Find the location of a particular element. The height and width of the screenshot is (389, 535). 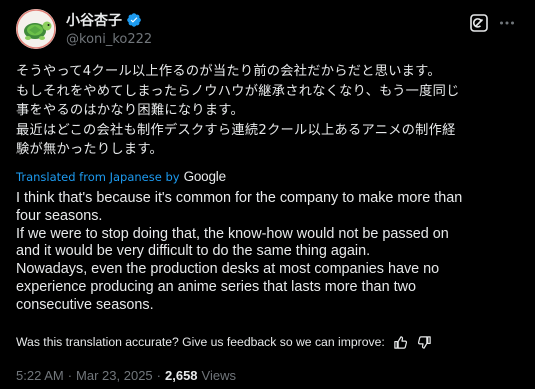

thumbs-up-icon is located at coordinates (401, 342).